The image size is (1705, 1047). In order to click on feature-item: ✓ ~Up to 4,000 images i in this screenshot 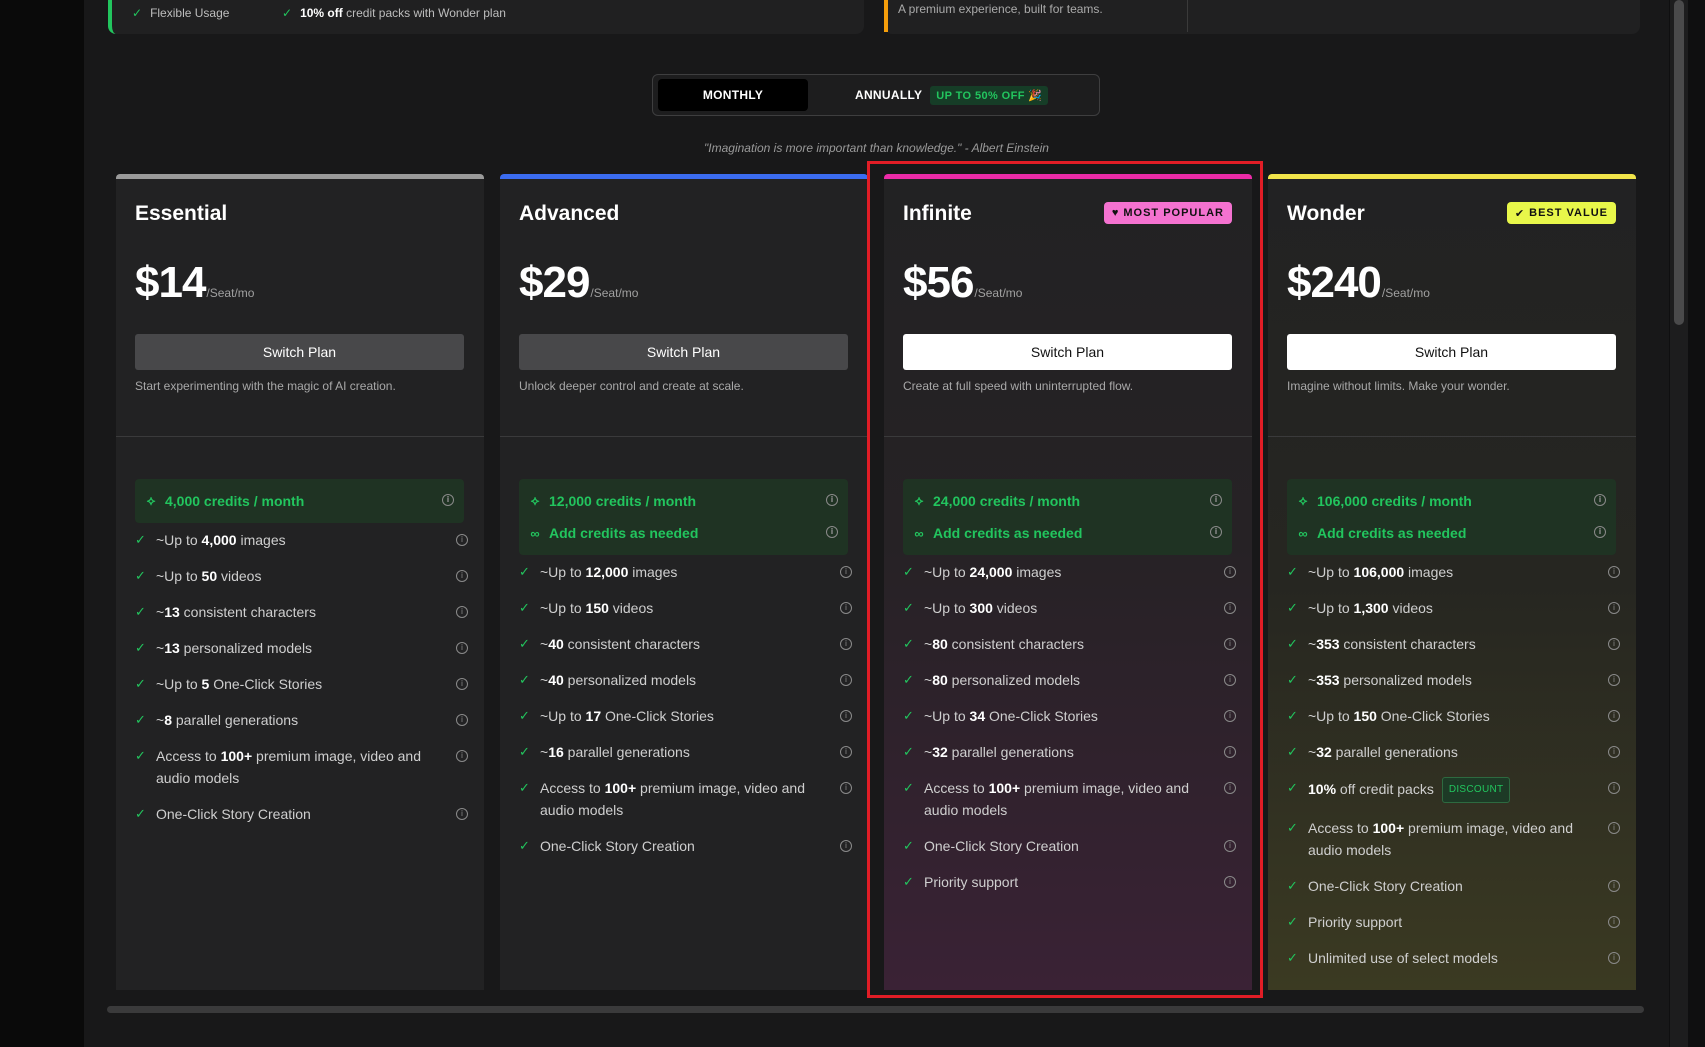, I will do `click(303, 540)`.